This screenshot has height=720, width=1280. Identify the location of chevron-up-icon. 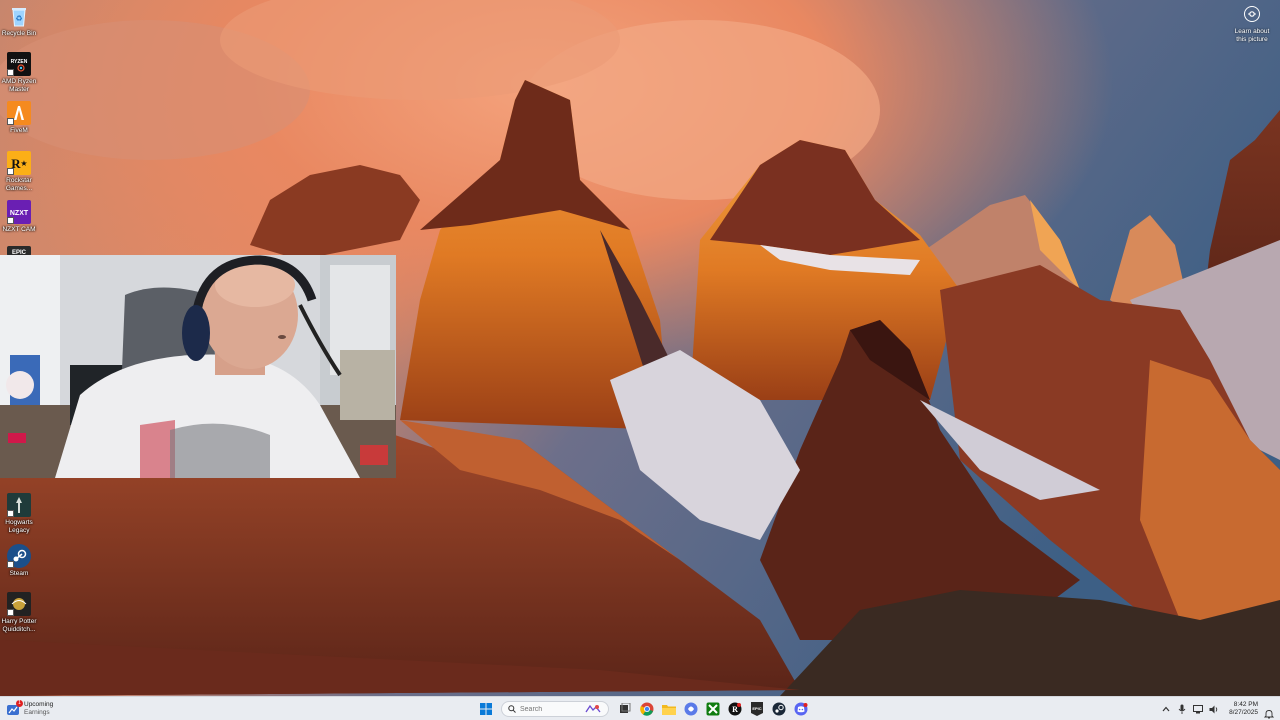
(1166, 709).